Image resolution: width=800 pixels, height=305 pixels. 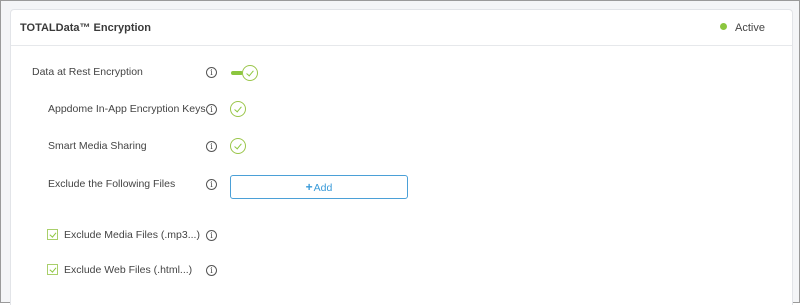 I want to click on add-button-label: Add, so click(x=323, y=188).